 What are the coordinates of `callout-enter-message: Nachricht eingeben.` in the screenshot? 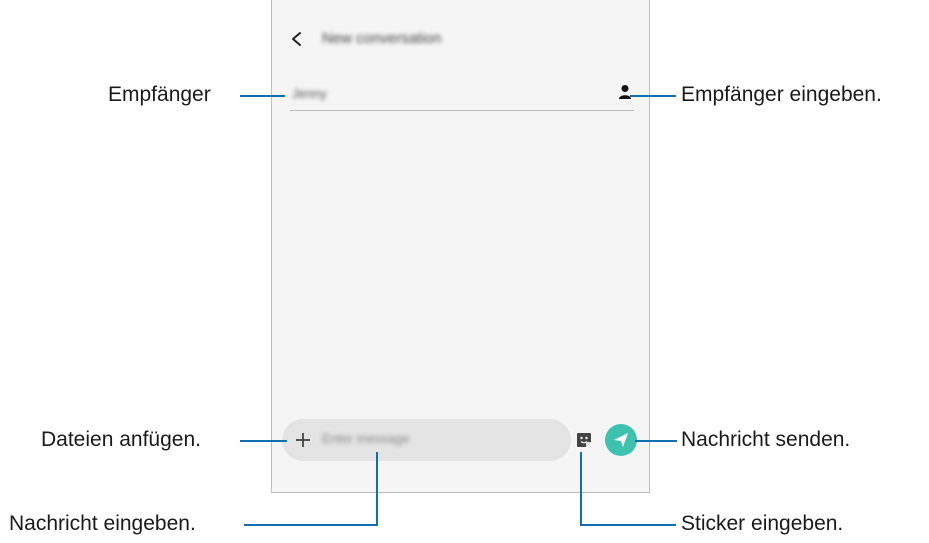 It's located at (102, 523).